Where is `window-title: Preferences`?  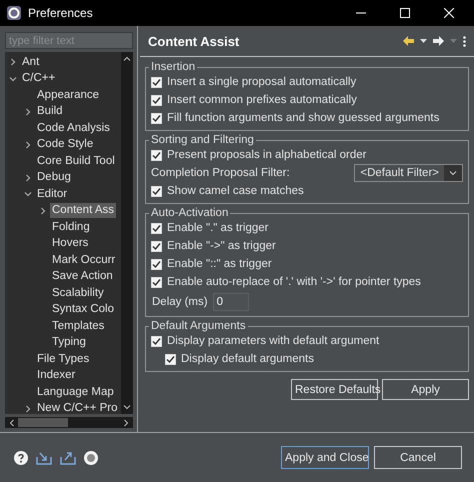
window-title: Preferences is located at coordinates (61, 13).